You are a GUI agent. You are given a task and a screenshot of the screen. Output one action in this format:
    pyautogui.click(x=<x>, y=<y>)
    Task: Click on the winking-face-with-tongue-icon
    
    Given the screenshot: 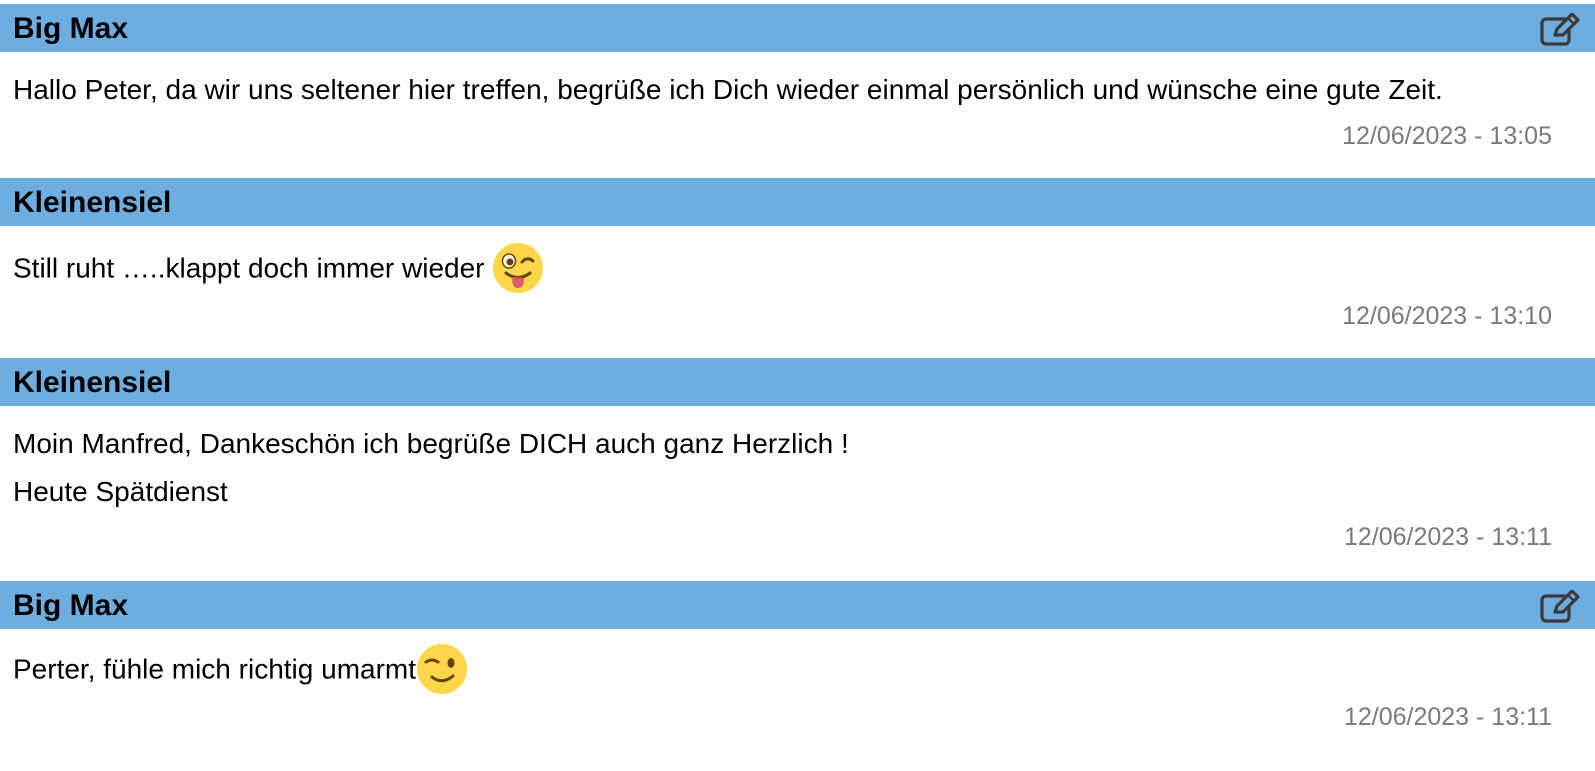 What is the action you would take?
    pyautogui.click(x=518, y=268)
    